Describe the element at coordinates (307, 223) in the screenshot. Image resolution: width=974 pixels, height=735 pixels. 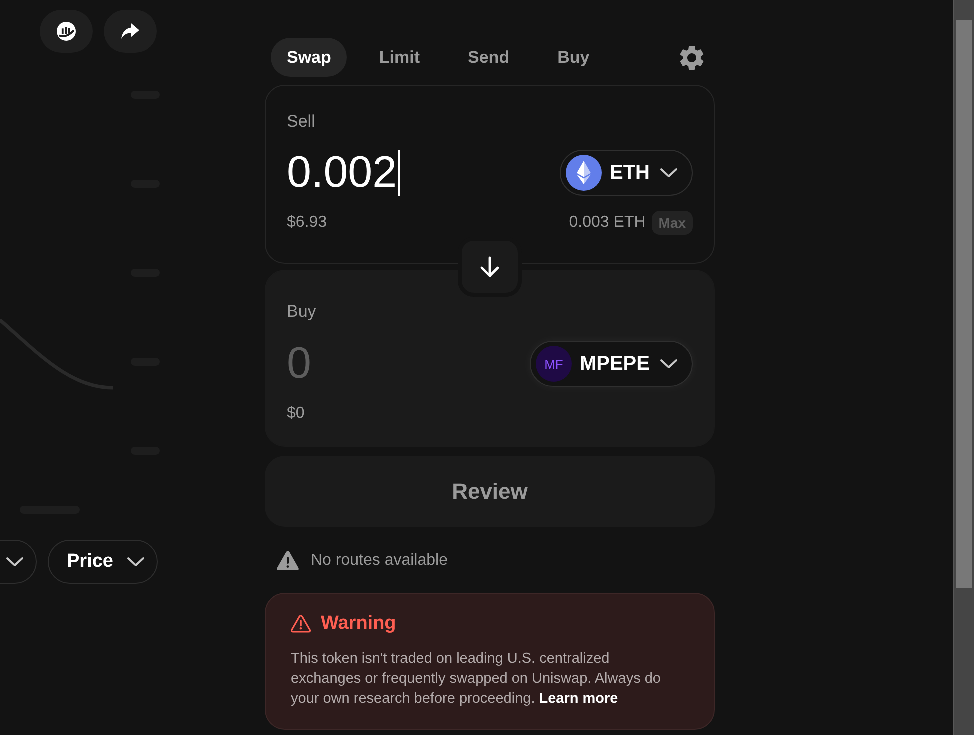
I see `fiat-value: $6.93` at that location.